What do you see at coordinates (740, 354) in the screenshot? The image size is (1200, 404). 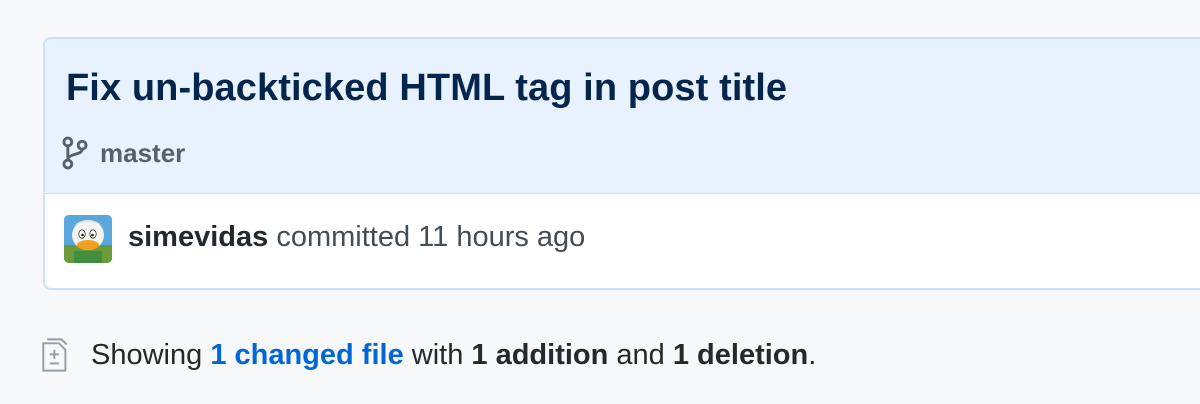 I see `deletions-count: 1 deletion` at bounding box center [740, 354].